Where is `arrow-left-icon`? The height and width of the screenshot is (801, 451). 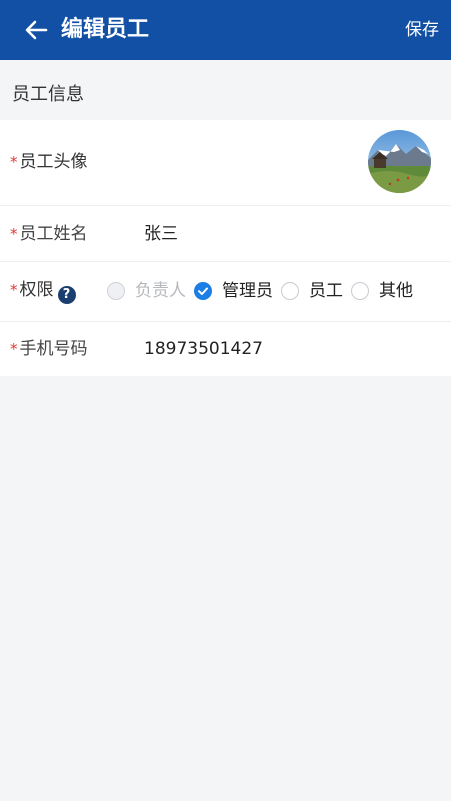
arrow-left-icon is located at coordinates (36, 30).